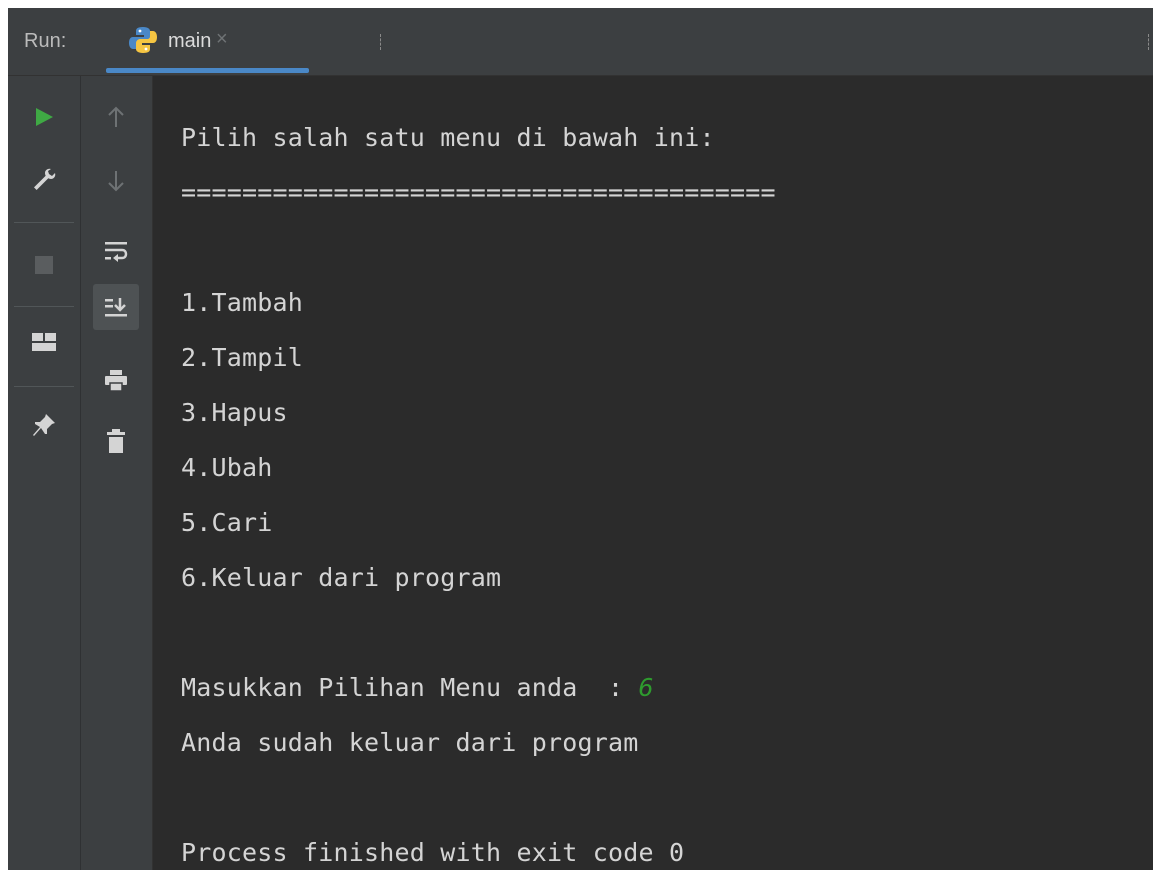 Image resolution: width=1153 pixels, height=870 pixels. Describe the element at coordinates (242, 302) in the screenshot. I see `console-line: 1.Tambah` at that location.